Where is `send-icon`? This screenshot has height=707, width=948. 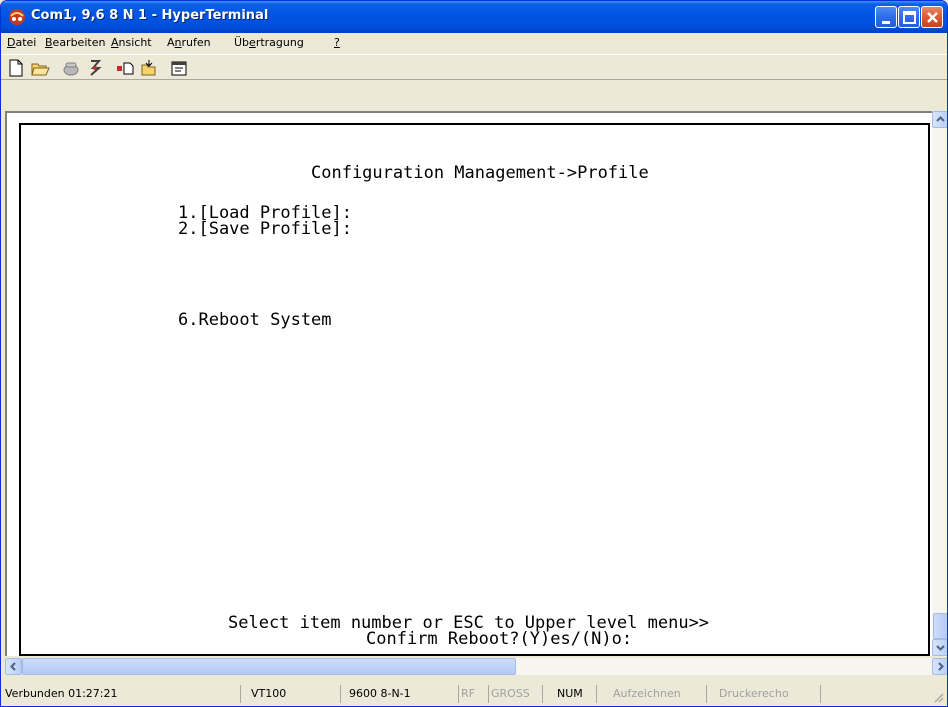
send-icon is located at coordinates (125, 68).